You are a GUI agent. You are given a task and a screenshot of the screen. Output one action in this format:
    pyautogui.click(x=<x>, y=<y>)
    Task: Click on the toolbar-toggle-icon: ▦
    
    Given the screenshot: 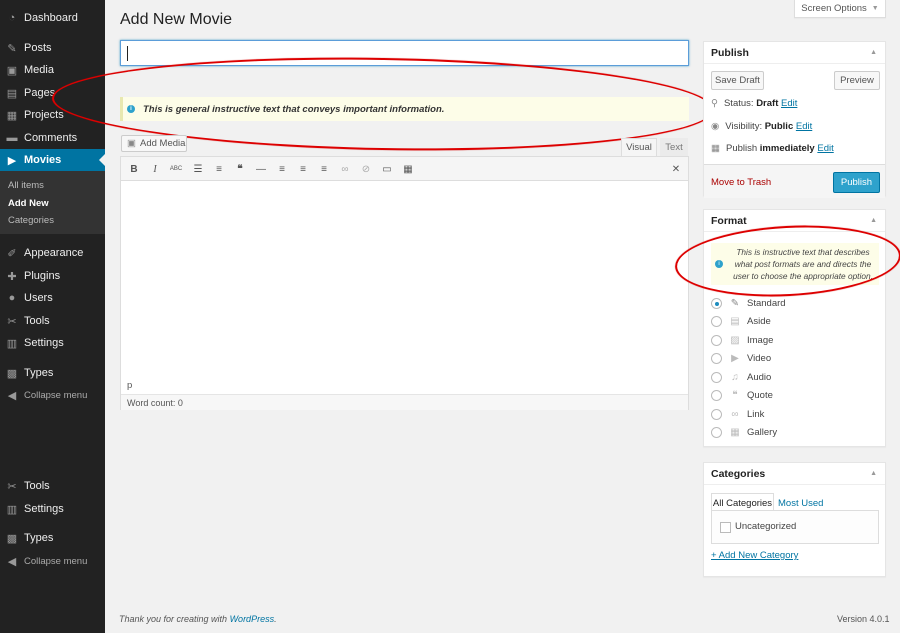 What is the action you would take?
    pyautogui.click(x=408, y=169)
    